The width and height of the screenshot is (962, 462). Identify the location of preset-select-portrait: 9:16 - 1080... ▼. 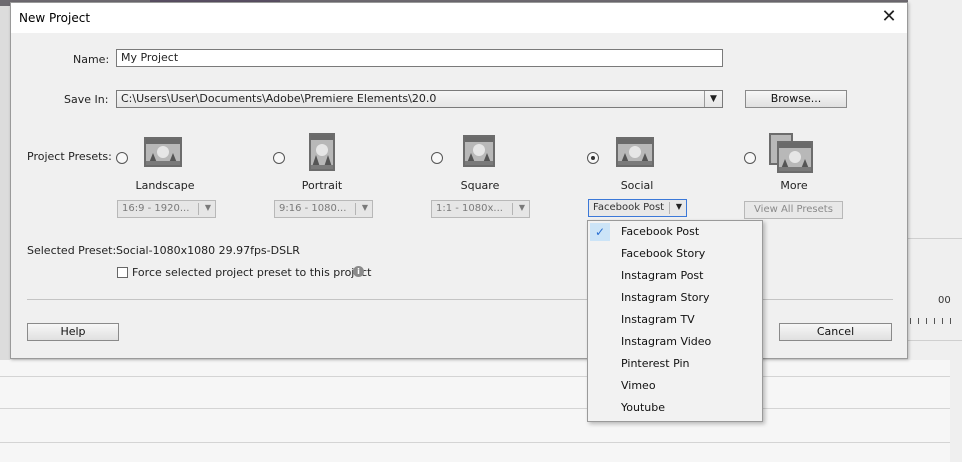
(323, 209).